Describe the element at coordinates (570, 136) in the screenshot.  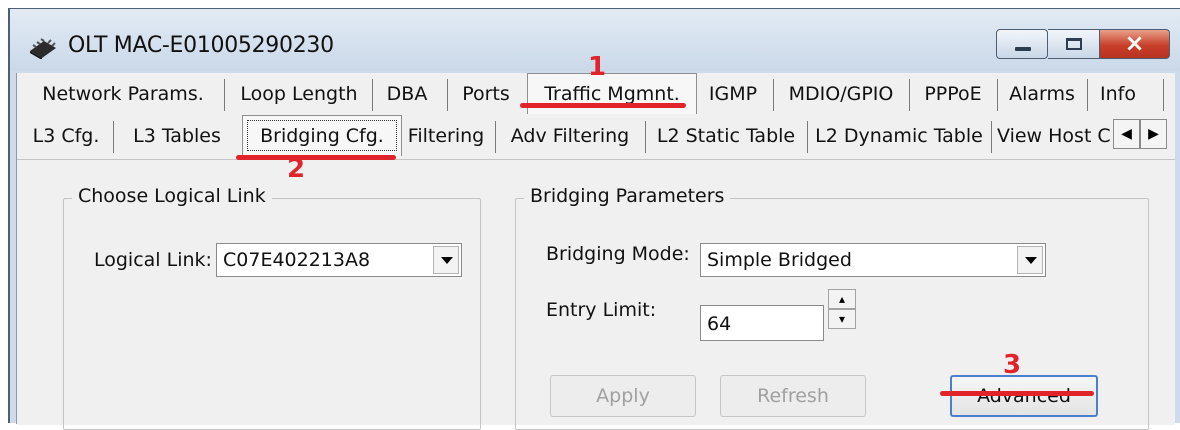
I see `tab-adv-filtering: Adv Filtering` at that location.